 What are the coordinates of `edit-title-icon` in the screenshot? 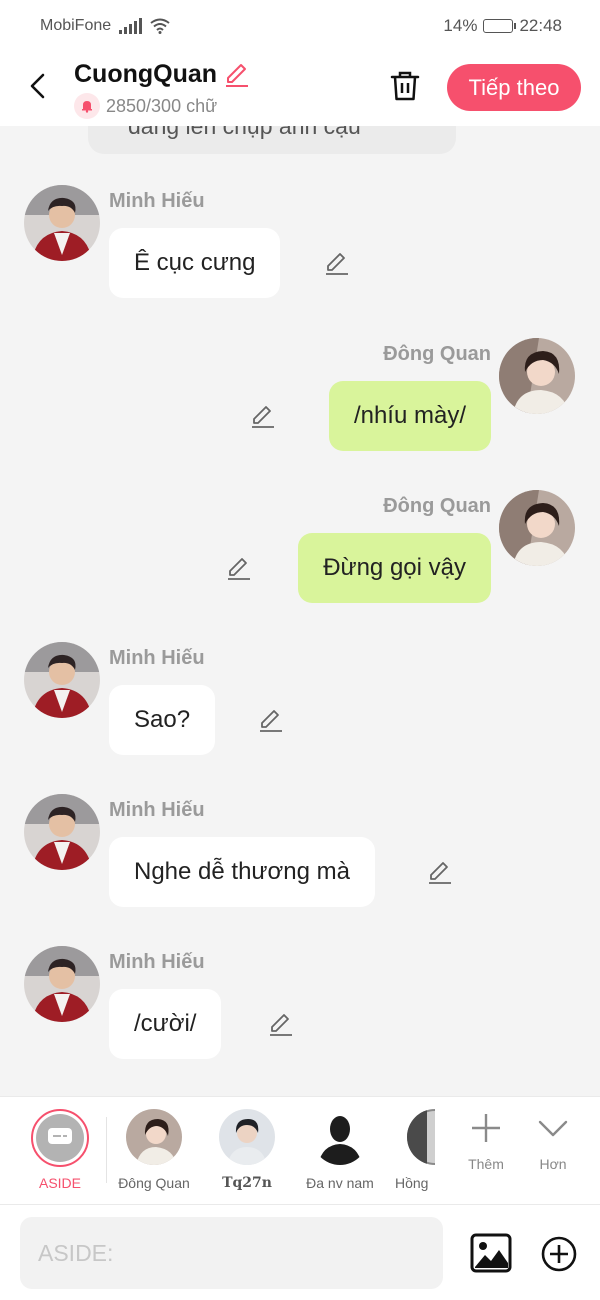 It's located at (237, 75).